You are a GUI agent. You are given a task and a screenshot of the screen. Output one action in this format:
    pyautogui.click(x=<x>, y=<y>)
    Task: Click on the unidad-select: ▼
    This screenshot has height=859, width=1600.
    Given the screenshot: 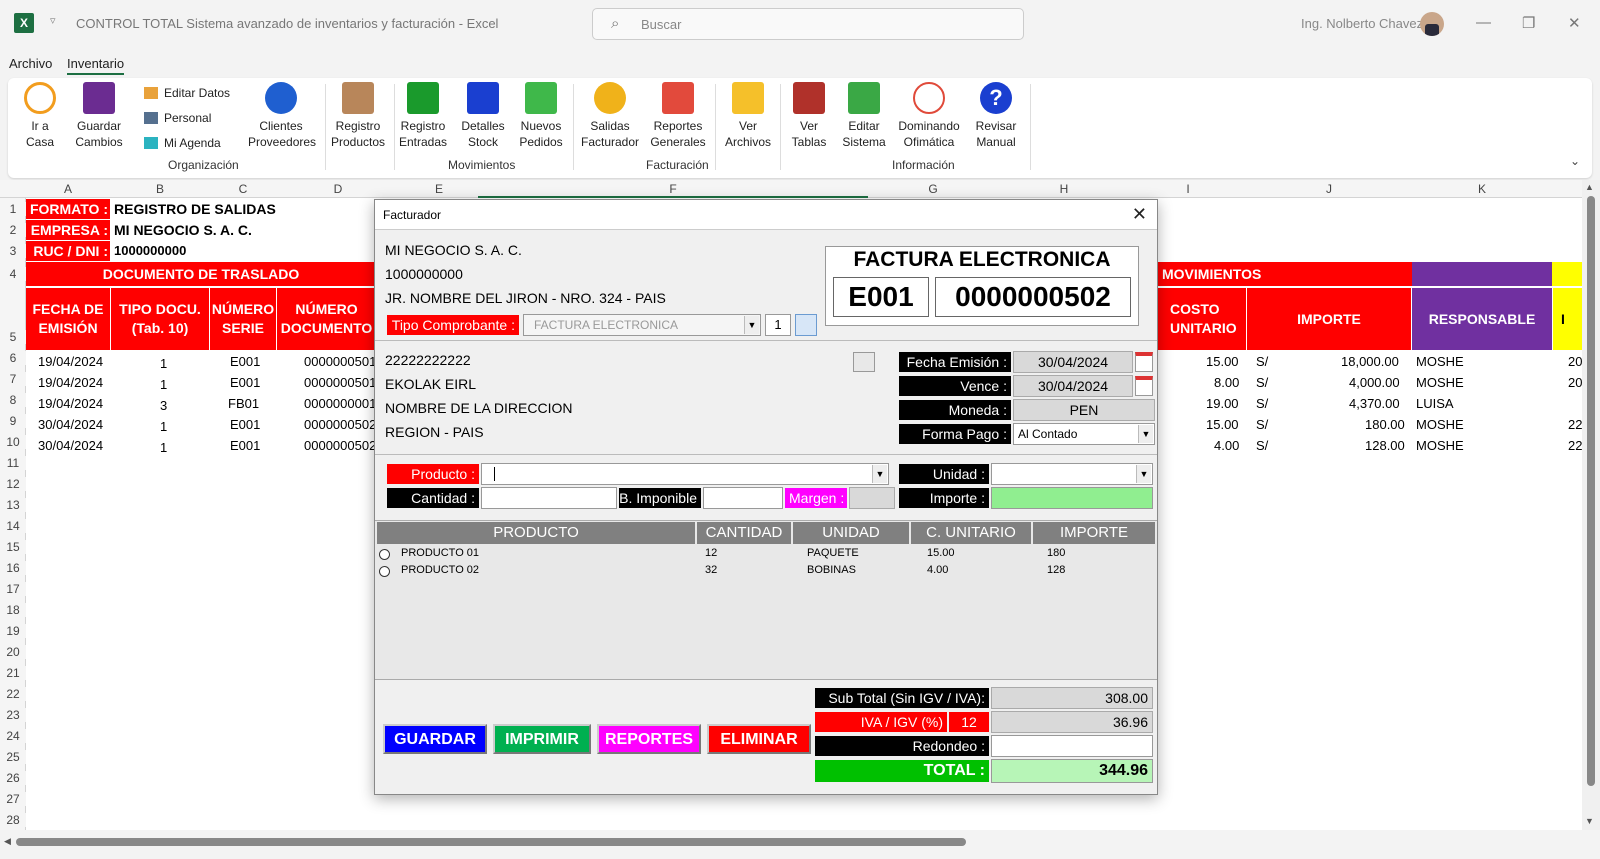 What is the action you would take?
    pyautogui.click(x=1072, y=474)
    